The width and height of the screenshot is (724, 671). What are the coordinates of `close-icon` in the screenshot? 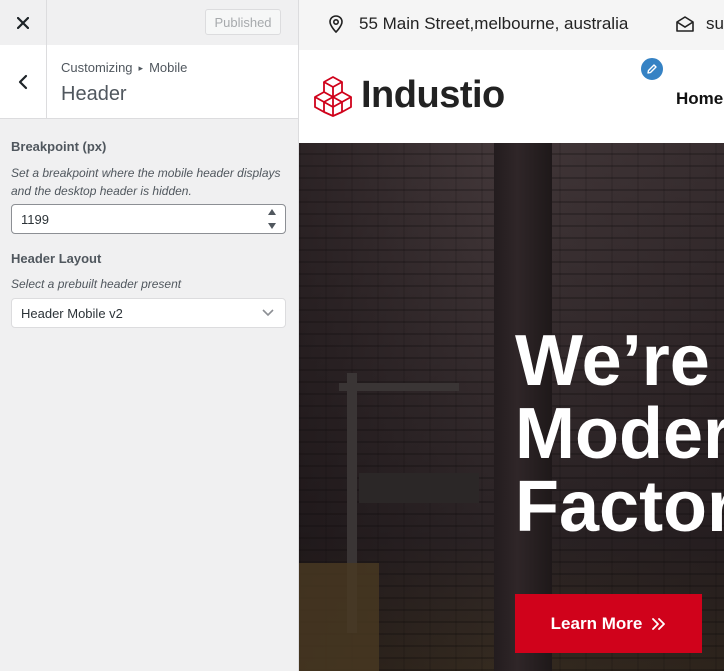 It's located at (23, 22).